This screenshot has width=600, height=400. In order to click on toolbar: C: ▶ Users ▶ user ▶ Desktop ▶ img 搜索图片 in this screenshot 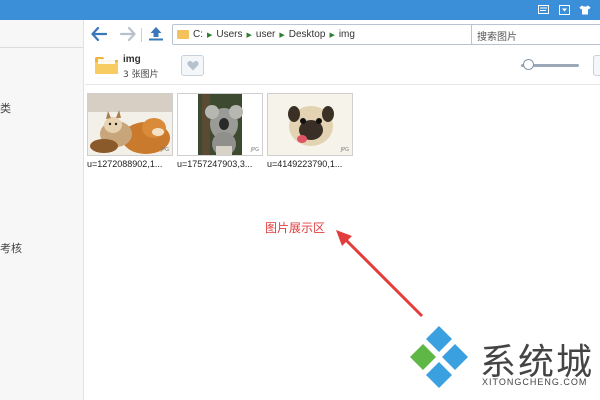, I will do `click(342, 35)`.